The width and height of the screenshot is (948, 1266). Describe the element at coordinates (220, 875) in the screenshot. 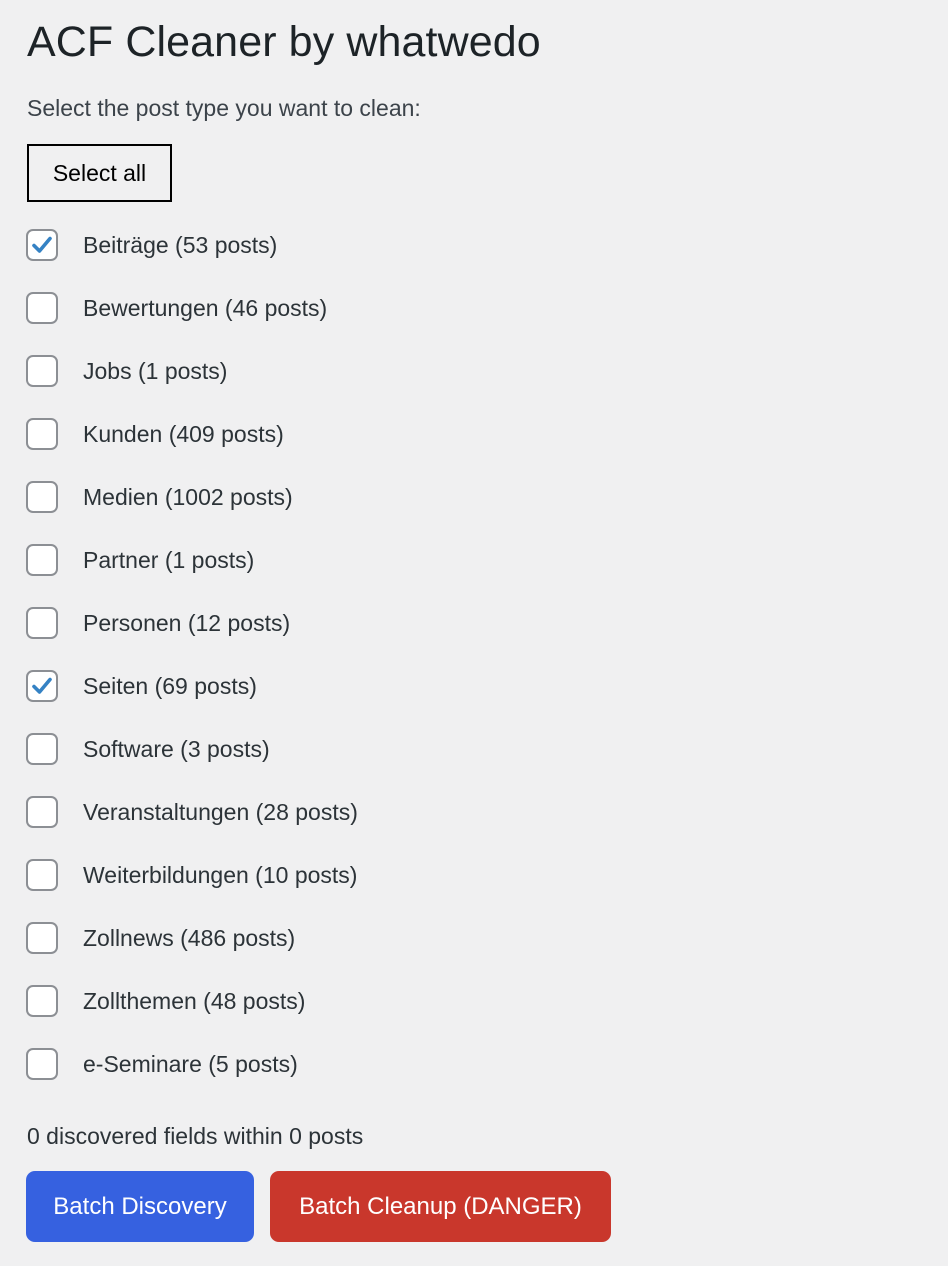

I see `post-type-label: Weiterbildungen (10 posts)` at that location.